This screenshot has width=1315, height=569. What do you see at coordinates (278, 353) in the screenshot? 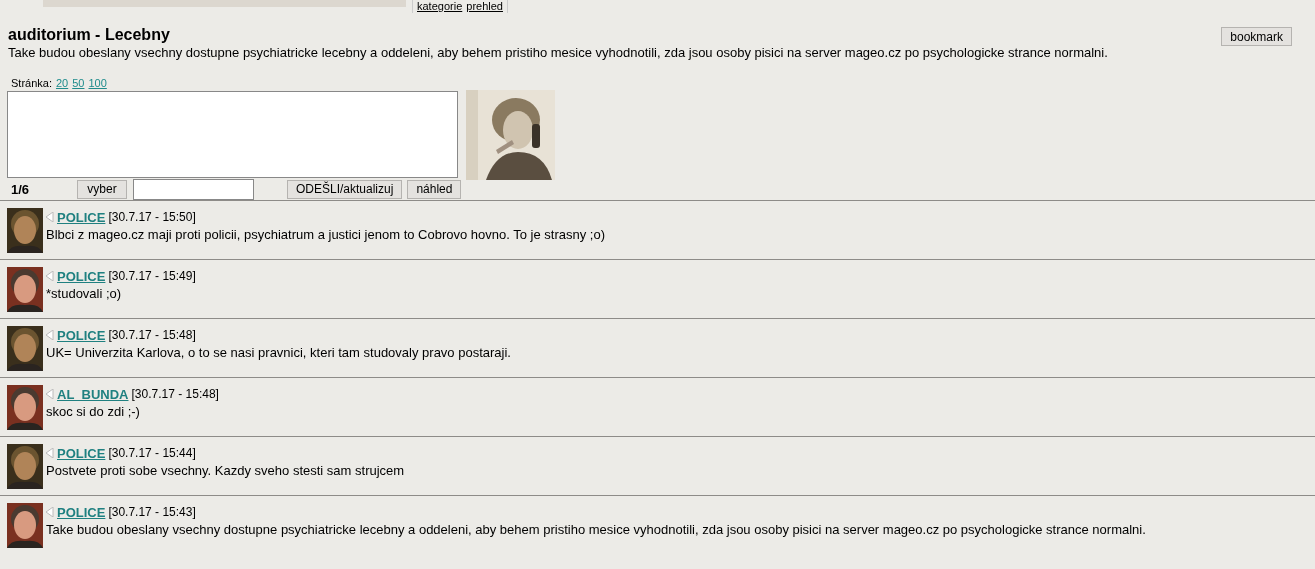
I see `post-text: UK= Univerzita Karlova, o to se nasi pravnici, kteri tam studovaly pravo postaraji.` at bounding box center [278, 353].